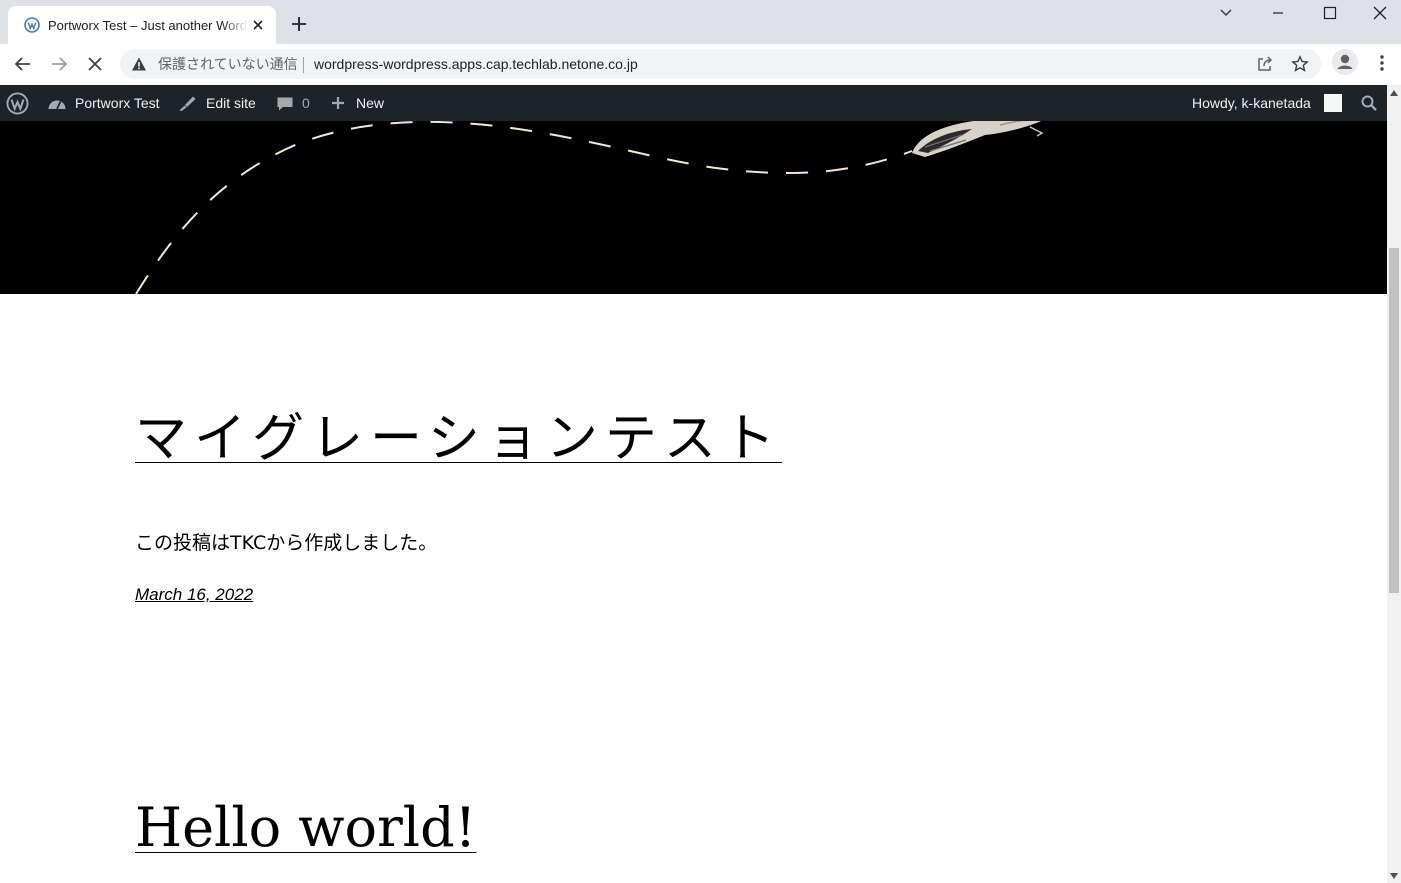 The image size is (1401, 883). What do you see at coordinates (1226, 13) in the screenshot?
I see `tab-search-icon` at bounding box center [1226, 13].